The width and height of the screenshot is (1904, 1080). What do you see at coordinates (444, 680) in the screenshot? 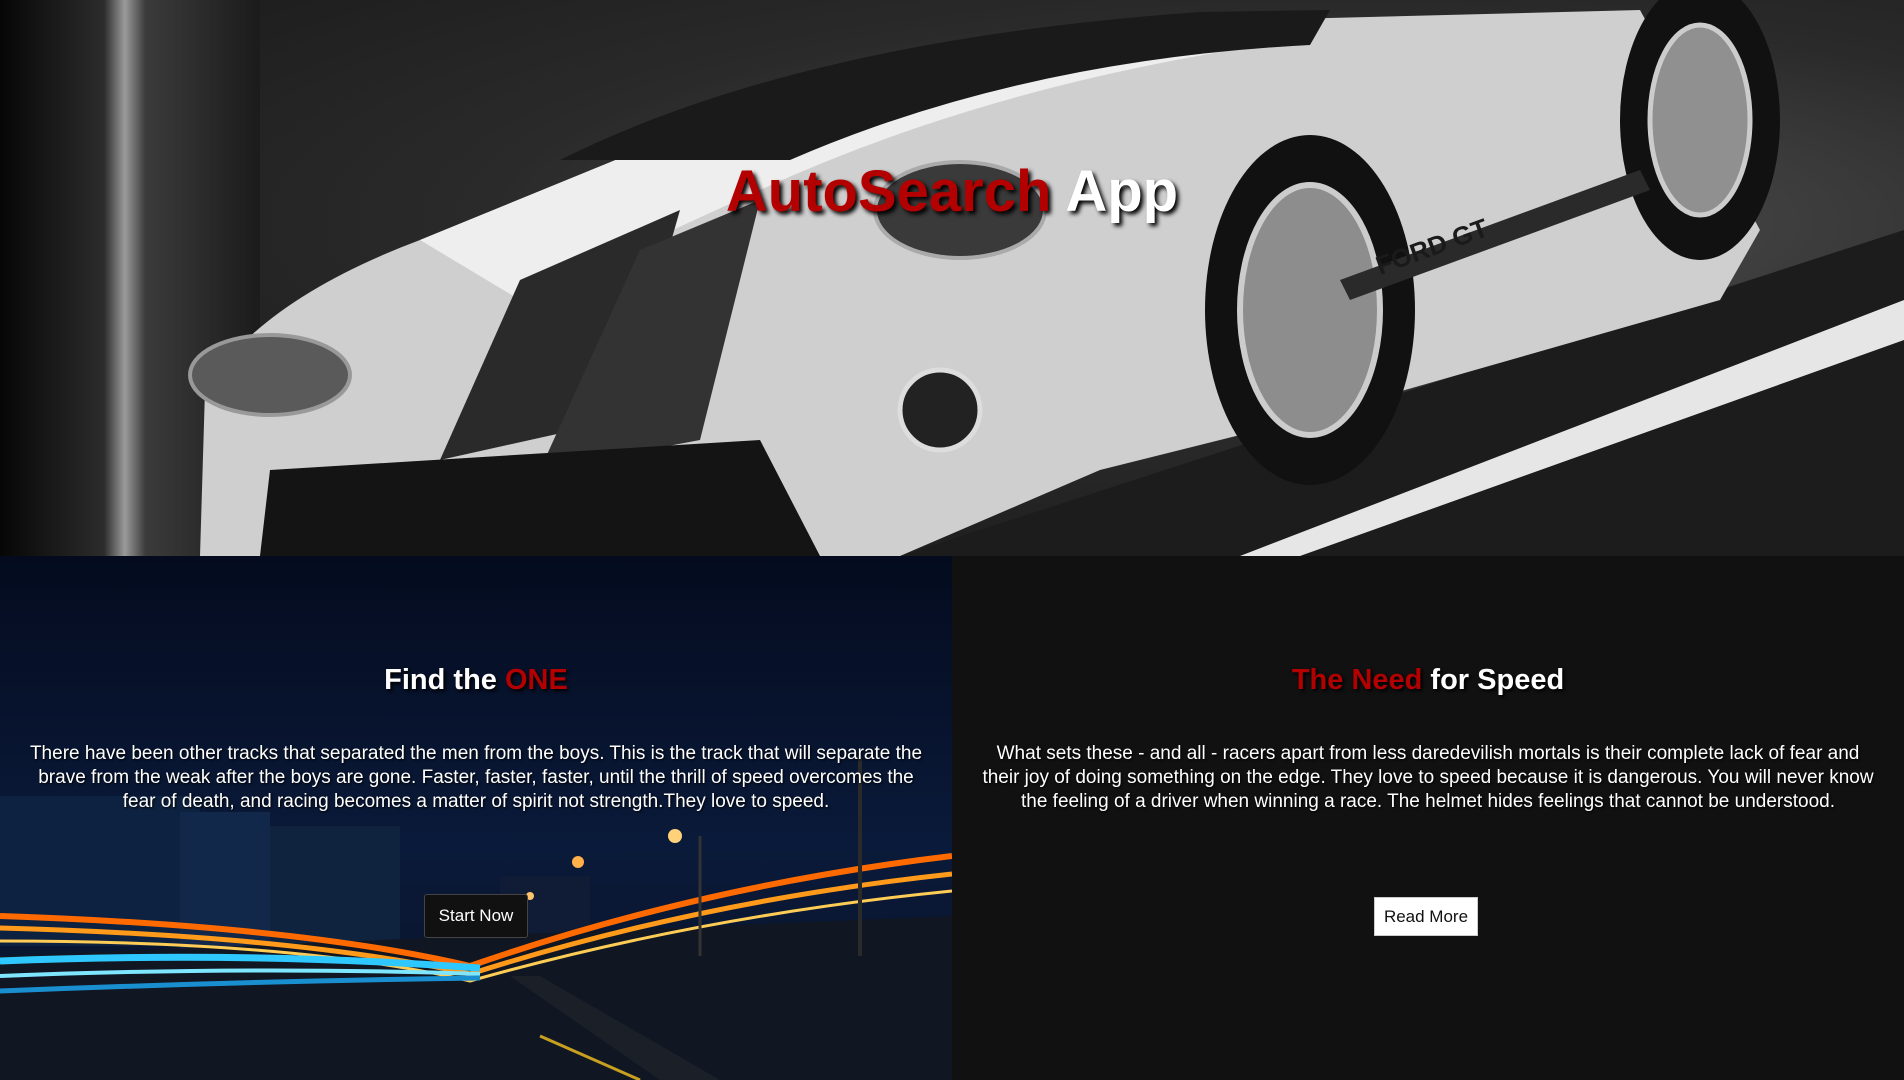
I see `left-heading-plain: Find the` at bounding box center [444, 680].